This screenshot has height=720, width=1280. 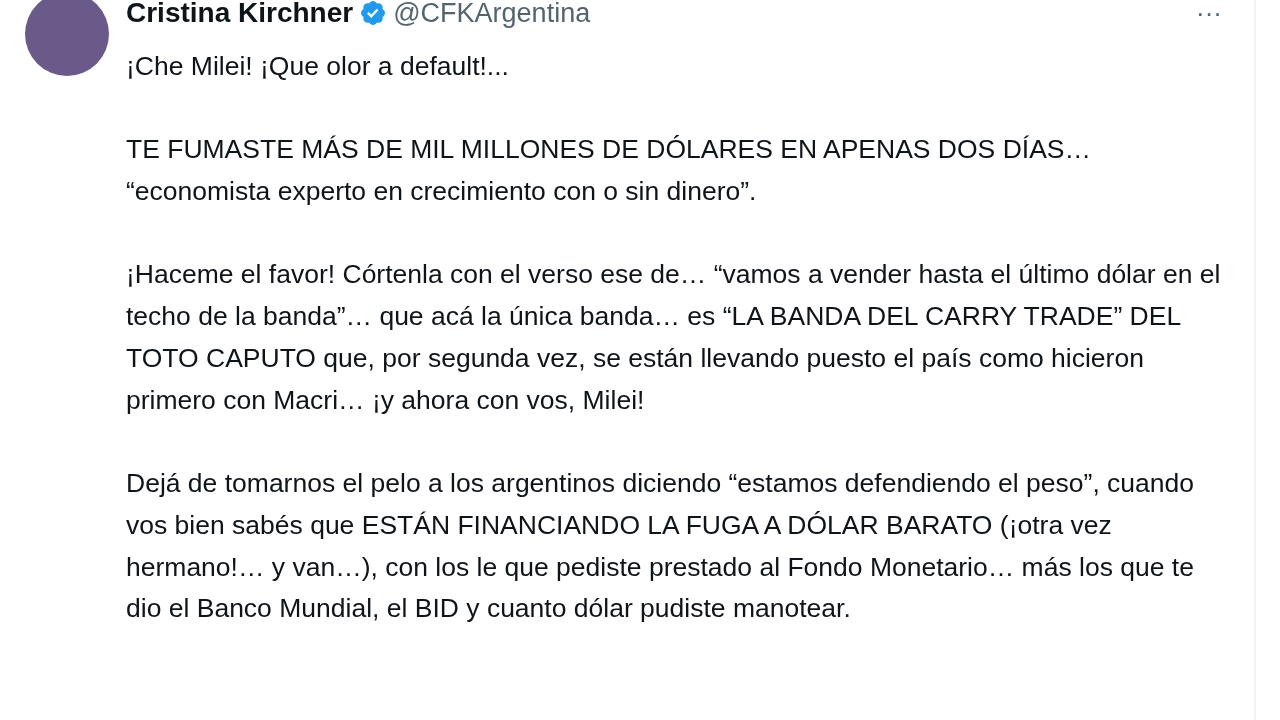 What do you see at coordinates (609, 171) in the screenshot?
I see `tweet-paragraph: TE FUMASTE MÁS DE MIL MILLONES DE DÓLARES EN APENAS DOS DÍAS… “economista experto en crecimiento con o sin dinero”.` at bounding box center [609, 171].